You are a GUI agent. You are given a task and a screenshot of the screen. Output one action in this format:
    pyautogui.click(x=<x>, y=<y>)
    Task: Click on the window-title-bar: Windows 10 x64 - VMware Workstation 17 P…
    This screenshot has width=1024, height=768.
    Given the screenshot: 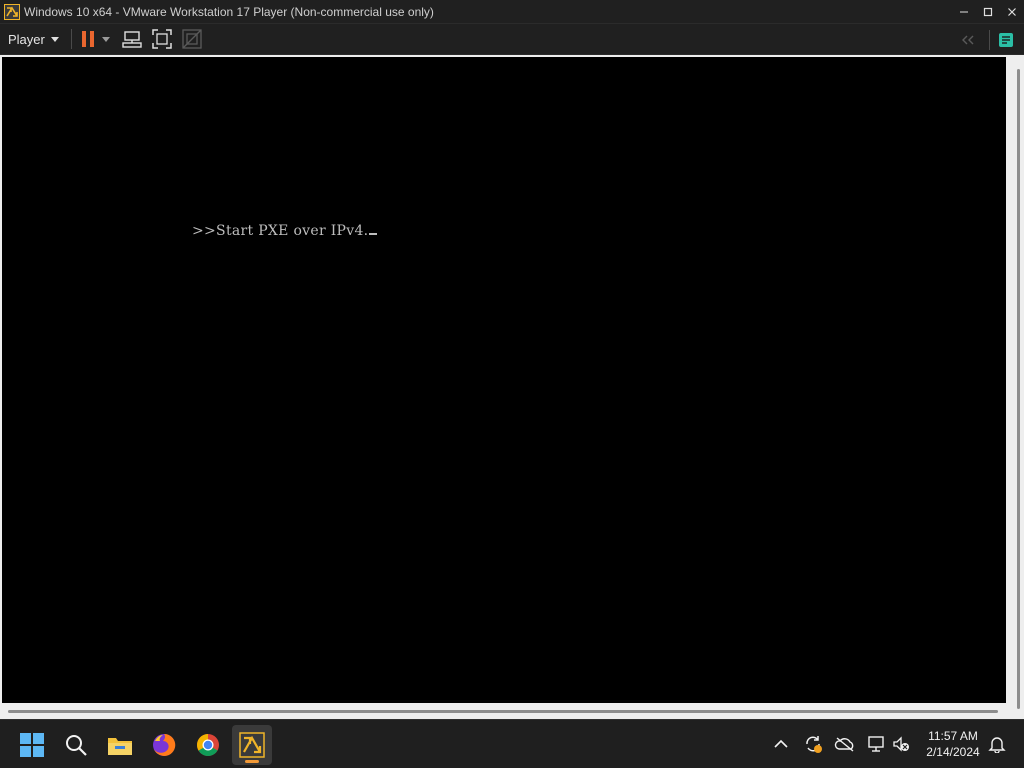 What is the action you would take?
    pyautogui.click(x=512, y=12)
    